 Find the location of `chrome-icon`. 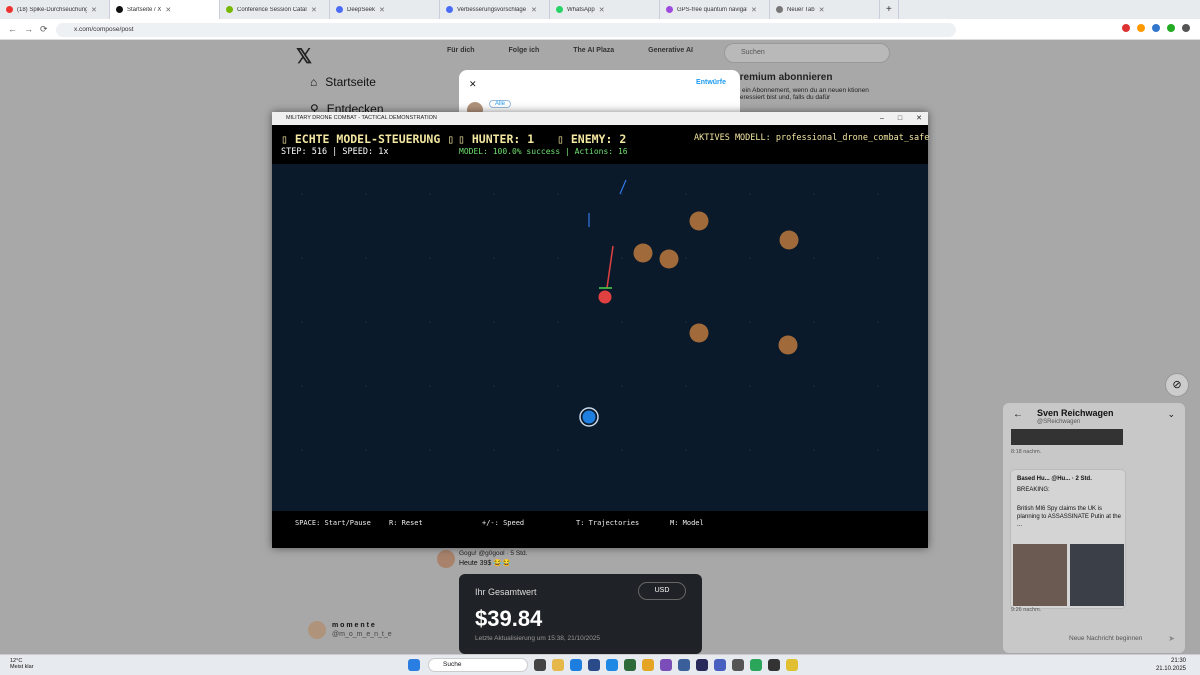

chrome-icon is located at coordinates (648, 665).